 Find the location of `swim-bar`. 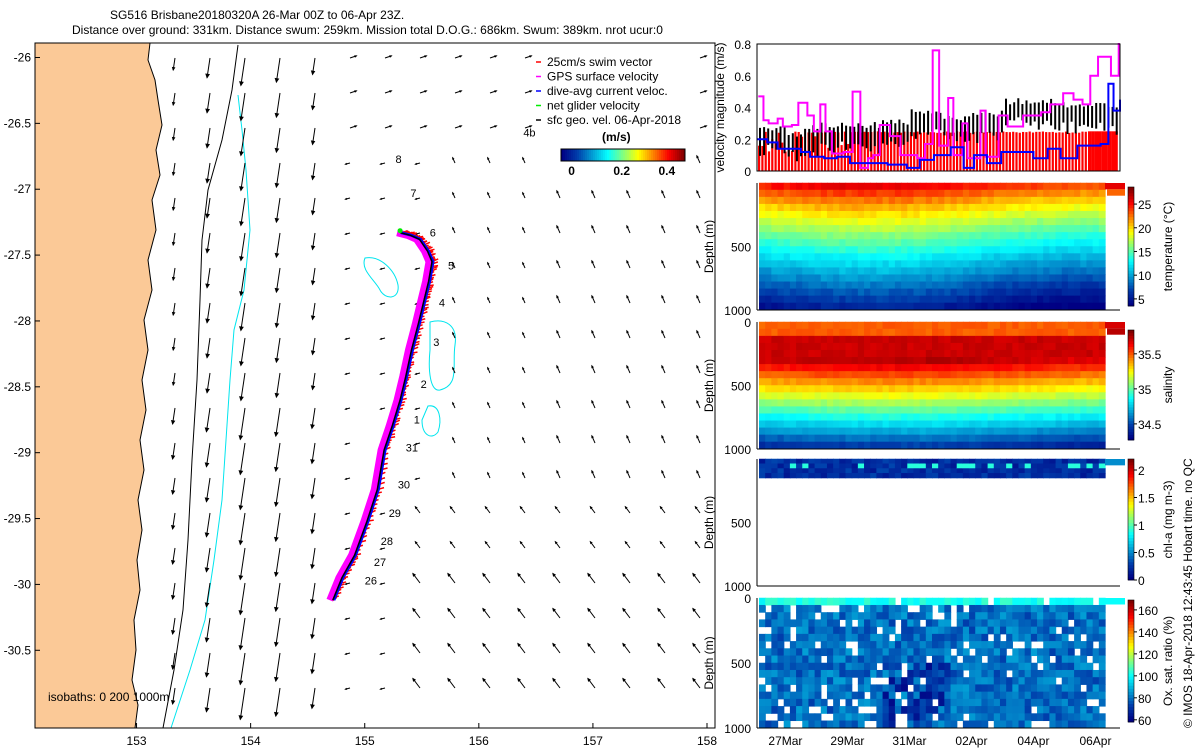

swim-bar is located at coordinates (1062, 151).